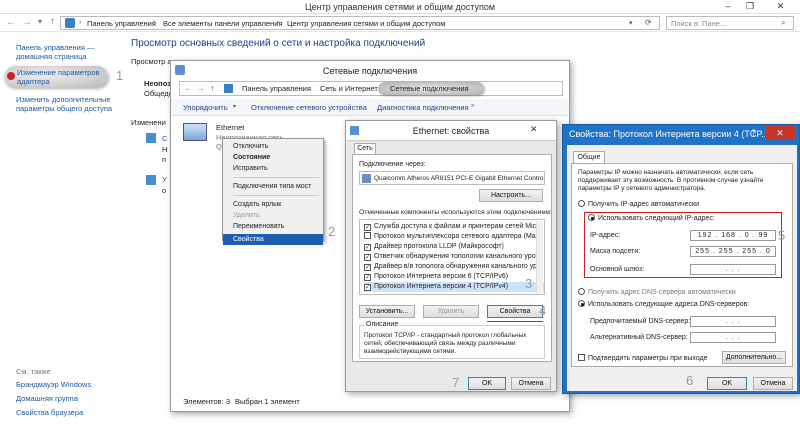 The image size is (800, 427). Describe the element at coordinates (733, 269) in the screenshot. I see `gateway-input: . . .` at that location.